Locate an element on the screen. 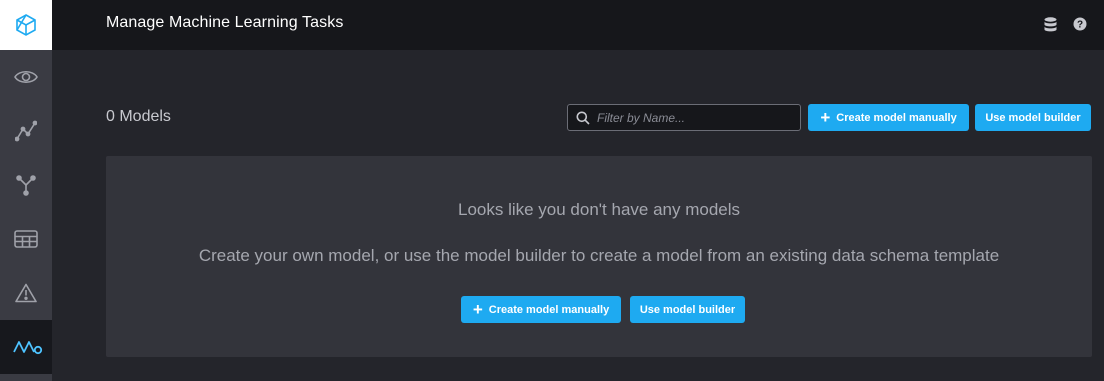  header: Manage Machine Learning Tasks ? is located at coordinates (578, 25).